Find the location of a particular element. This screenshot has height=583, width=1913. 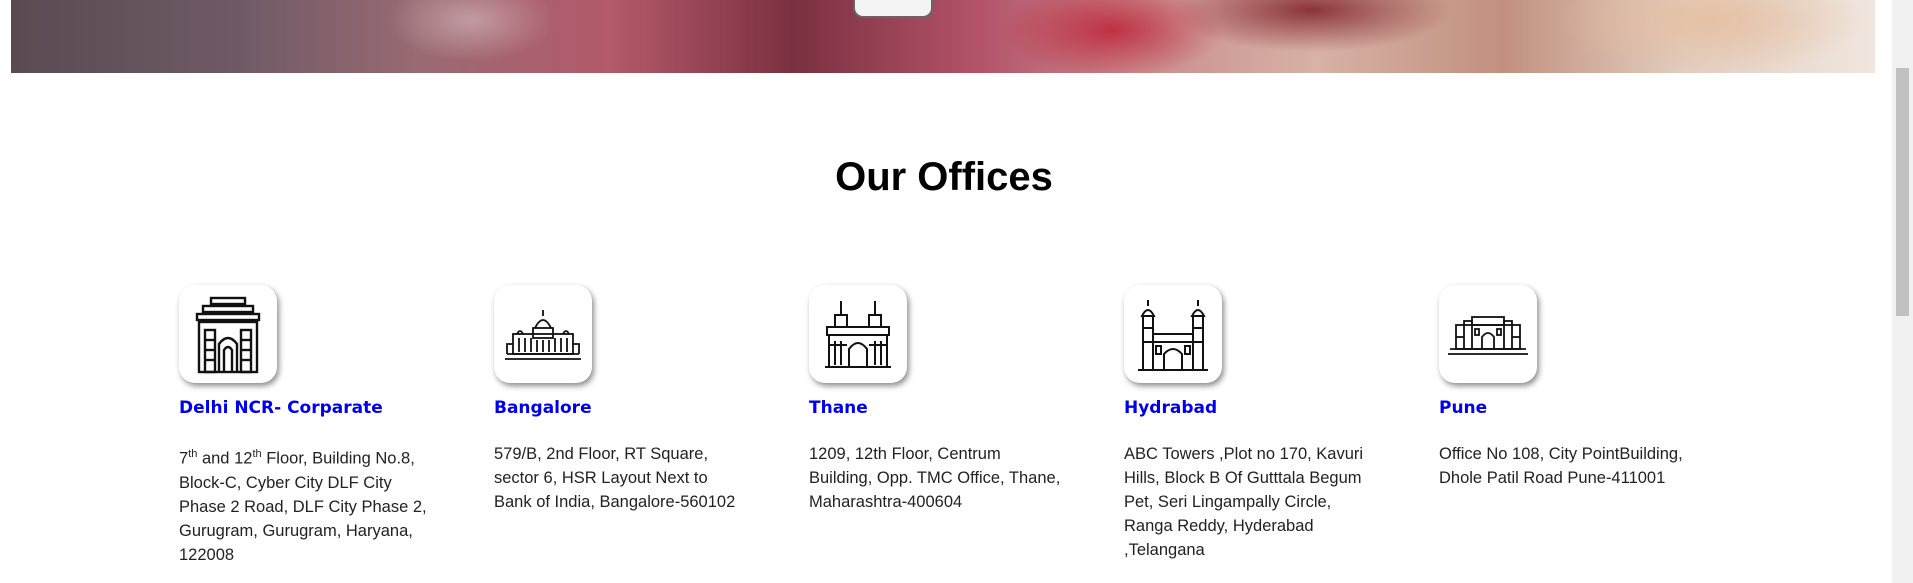

india-gate-icon is located at coordinates (228, 335).